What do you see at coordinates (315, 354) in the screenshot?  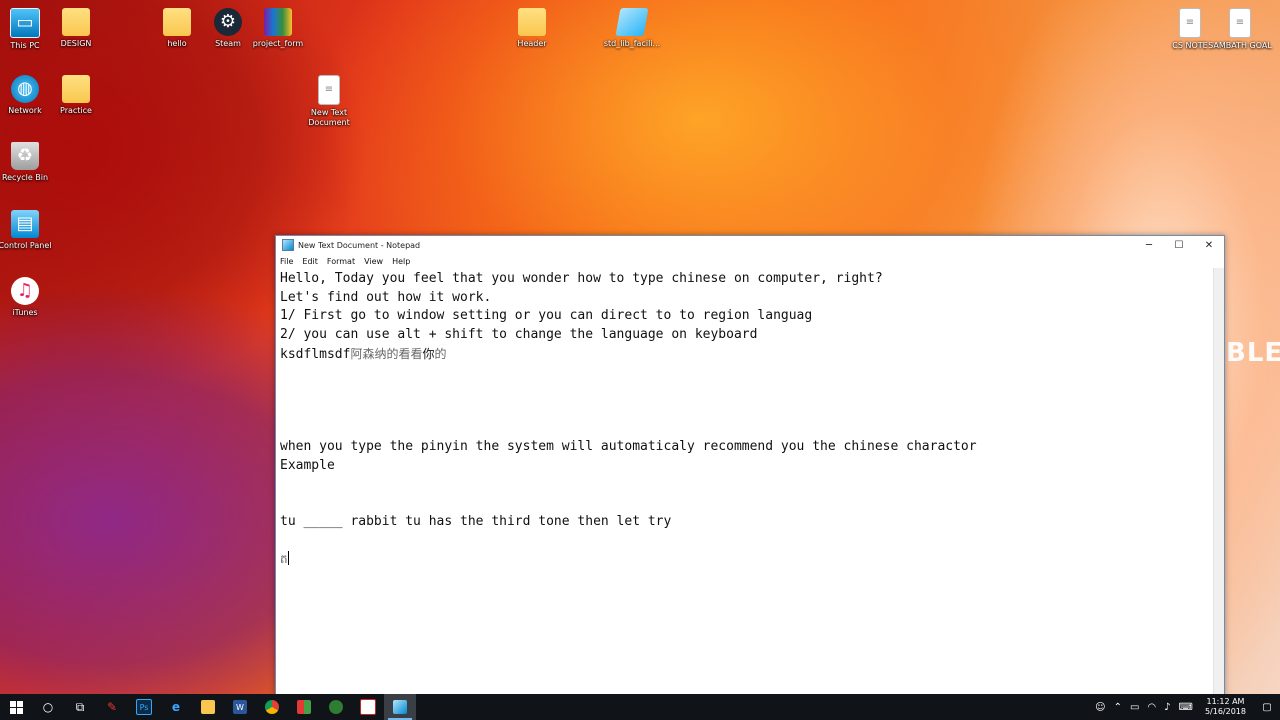 I see `latin-text: ksdflmsdf` at bounding box center [315, 354].